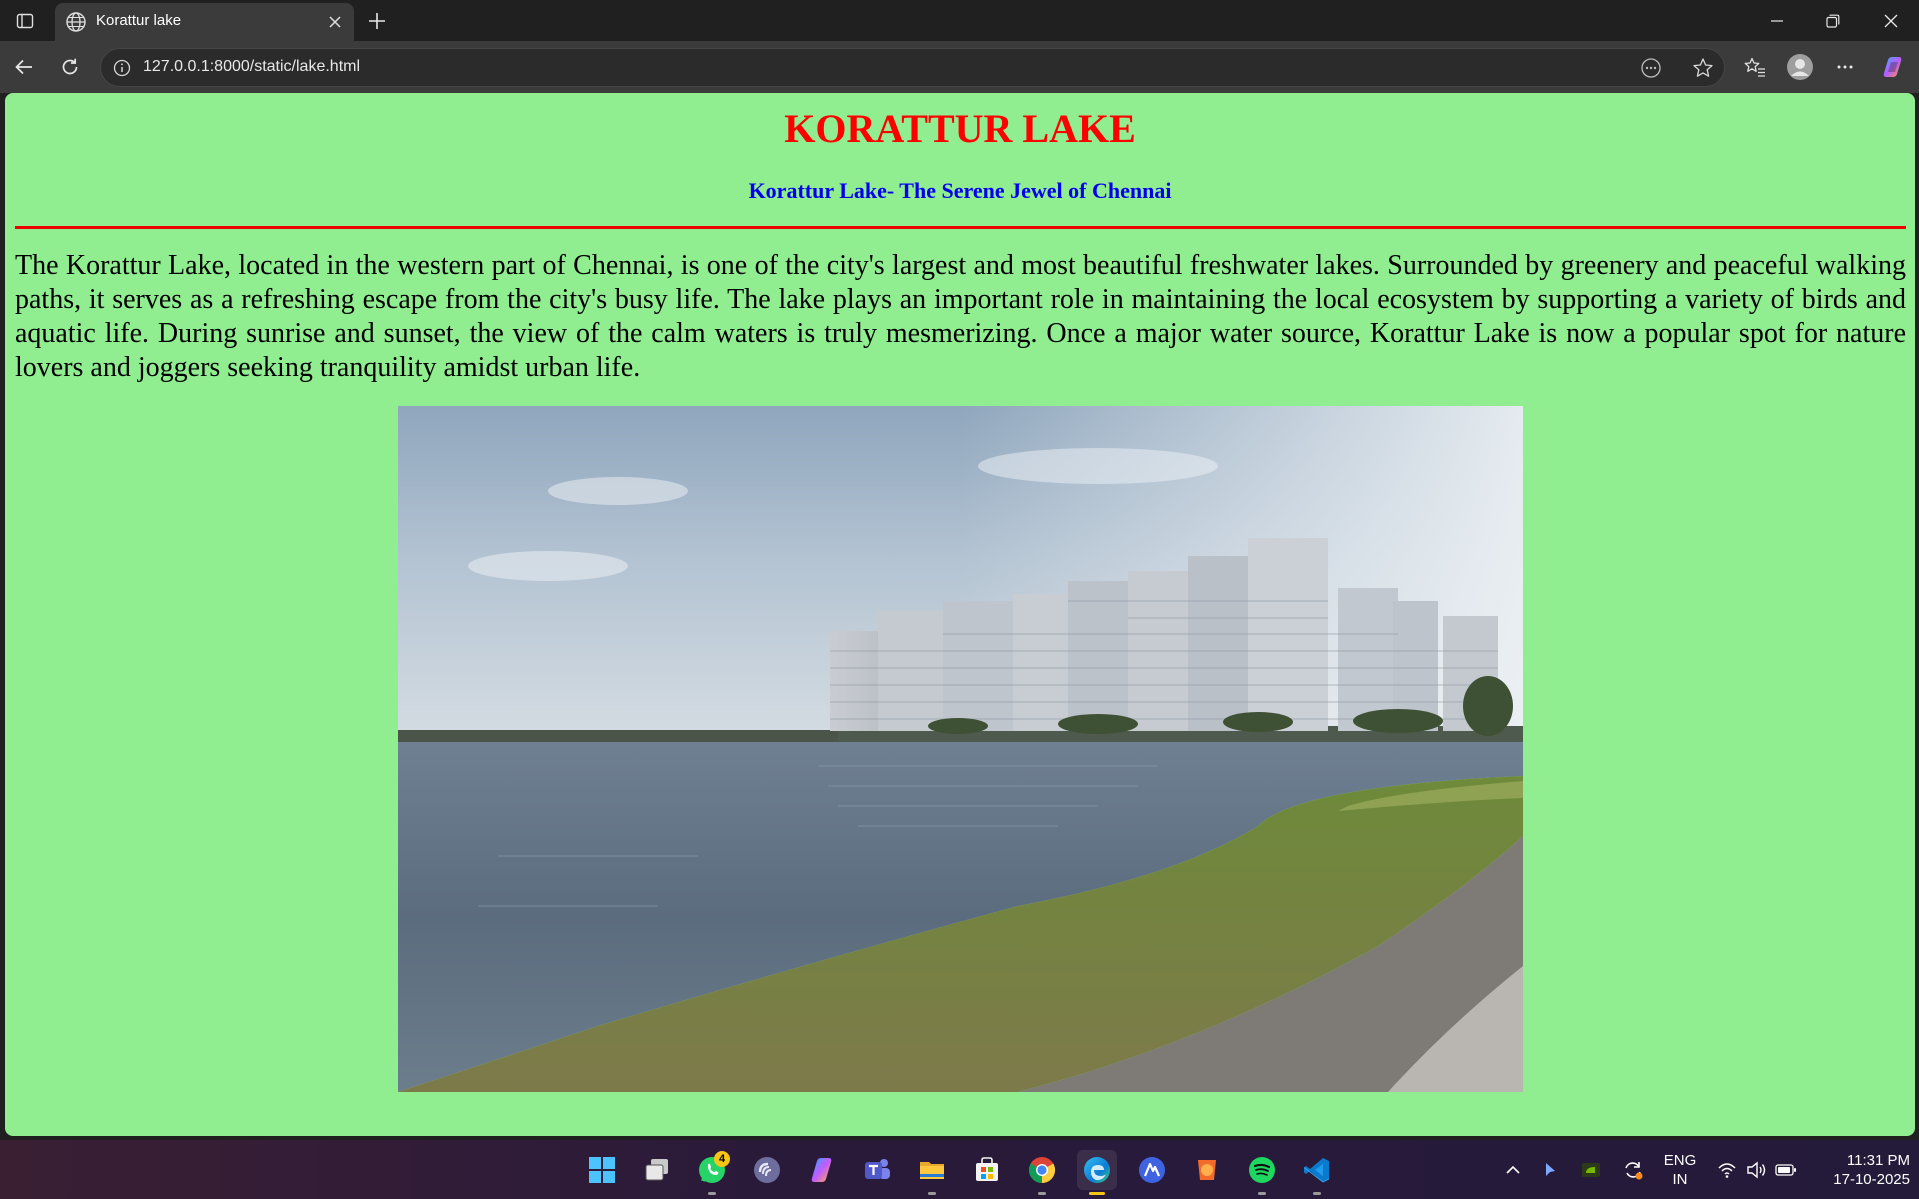 This screenshot has width=1919, height=1199. I want to click on page-title: KORATTUR LAKE, so click(960, 128).